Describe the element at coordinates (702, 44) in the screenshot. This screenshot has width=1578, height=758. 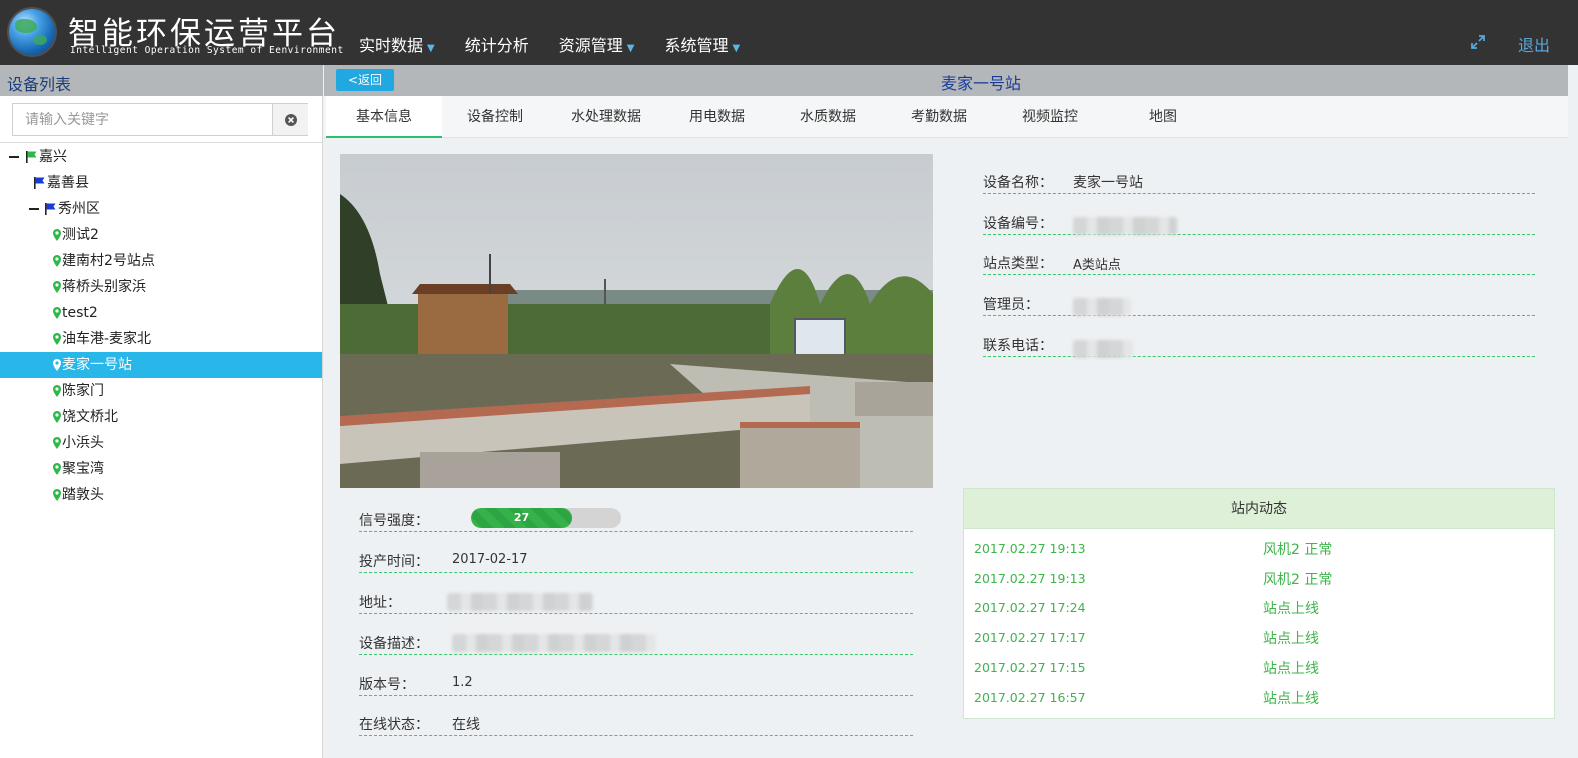
I see `nav-item-system: 系统管理 ▼` at that location.